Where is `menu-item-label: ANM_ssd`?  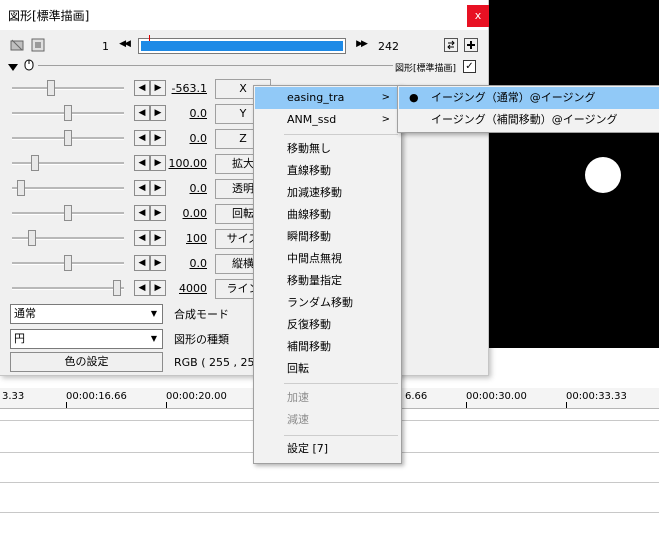
menu-item-label: ANM_ssd is located at coordinates (312, 119).